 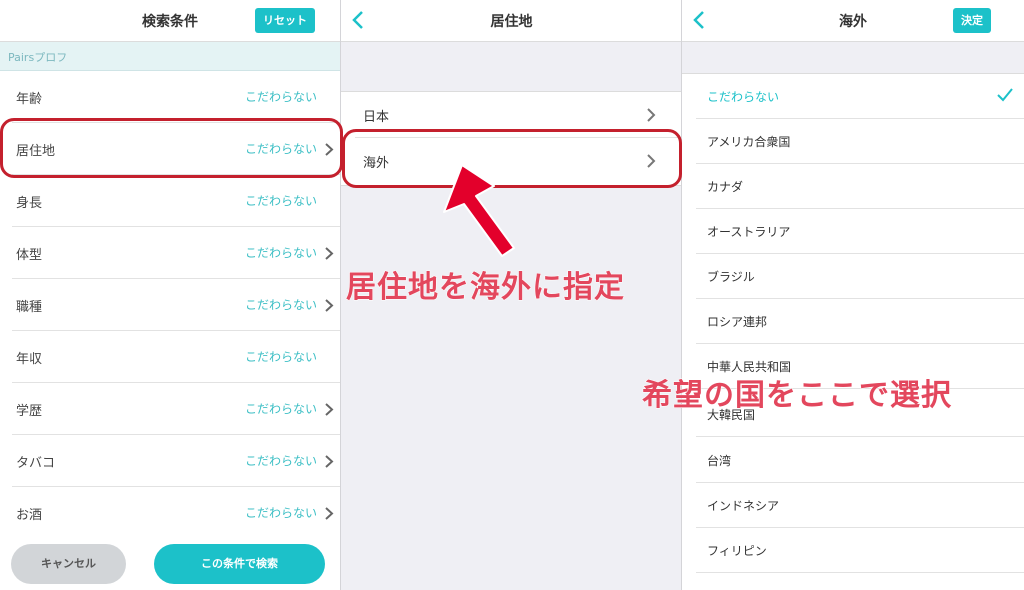 I want to click on row-label: 身長, so click(x=29, y=203).